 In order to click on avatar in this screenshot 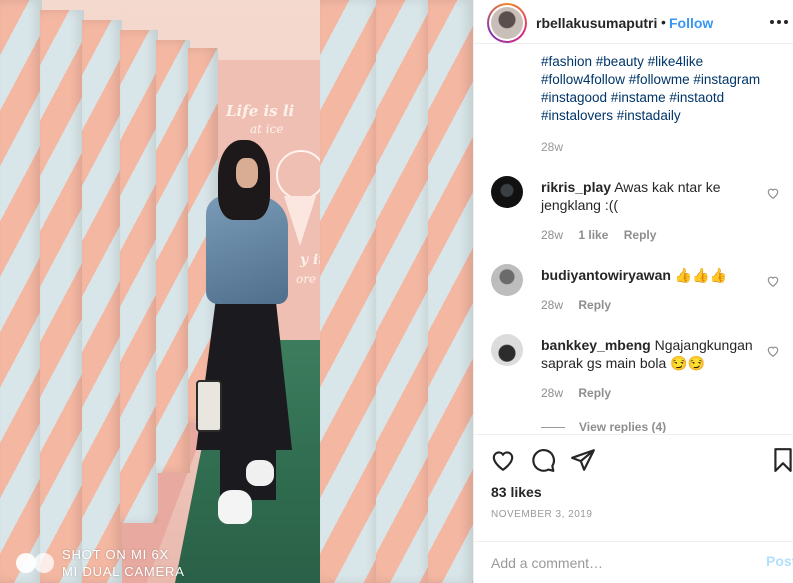, I will do `click(507, 23)`.